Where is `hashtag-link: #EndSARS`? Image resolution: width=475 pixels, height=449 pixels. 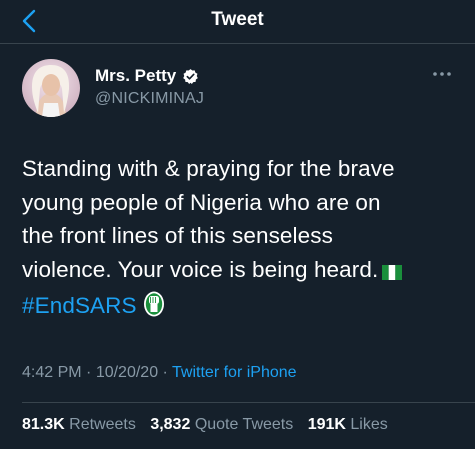 hashtag-link: #EndSARS is located at coordinates (79, 305).